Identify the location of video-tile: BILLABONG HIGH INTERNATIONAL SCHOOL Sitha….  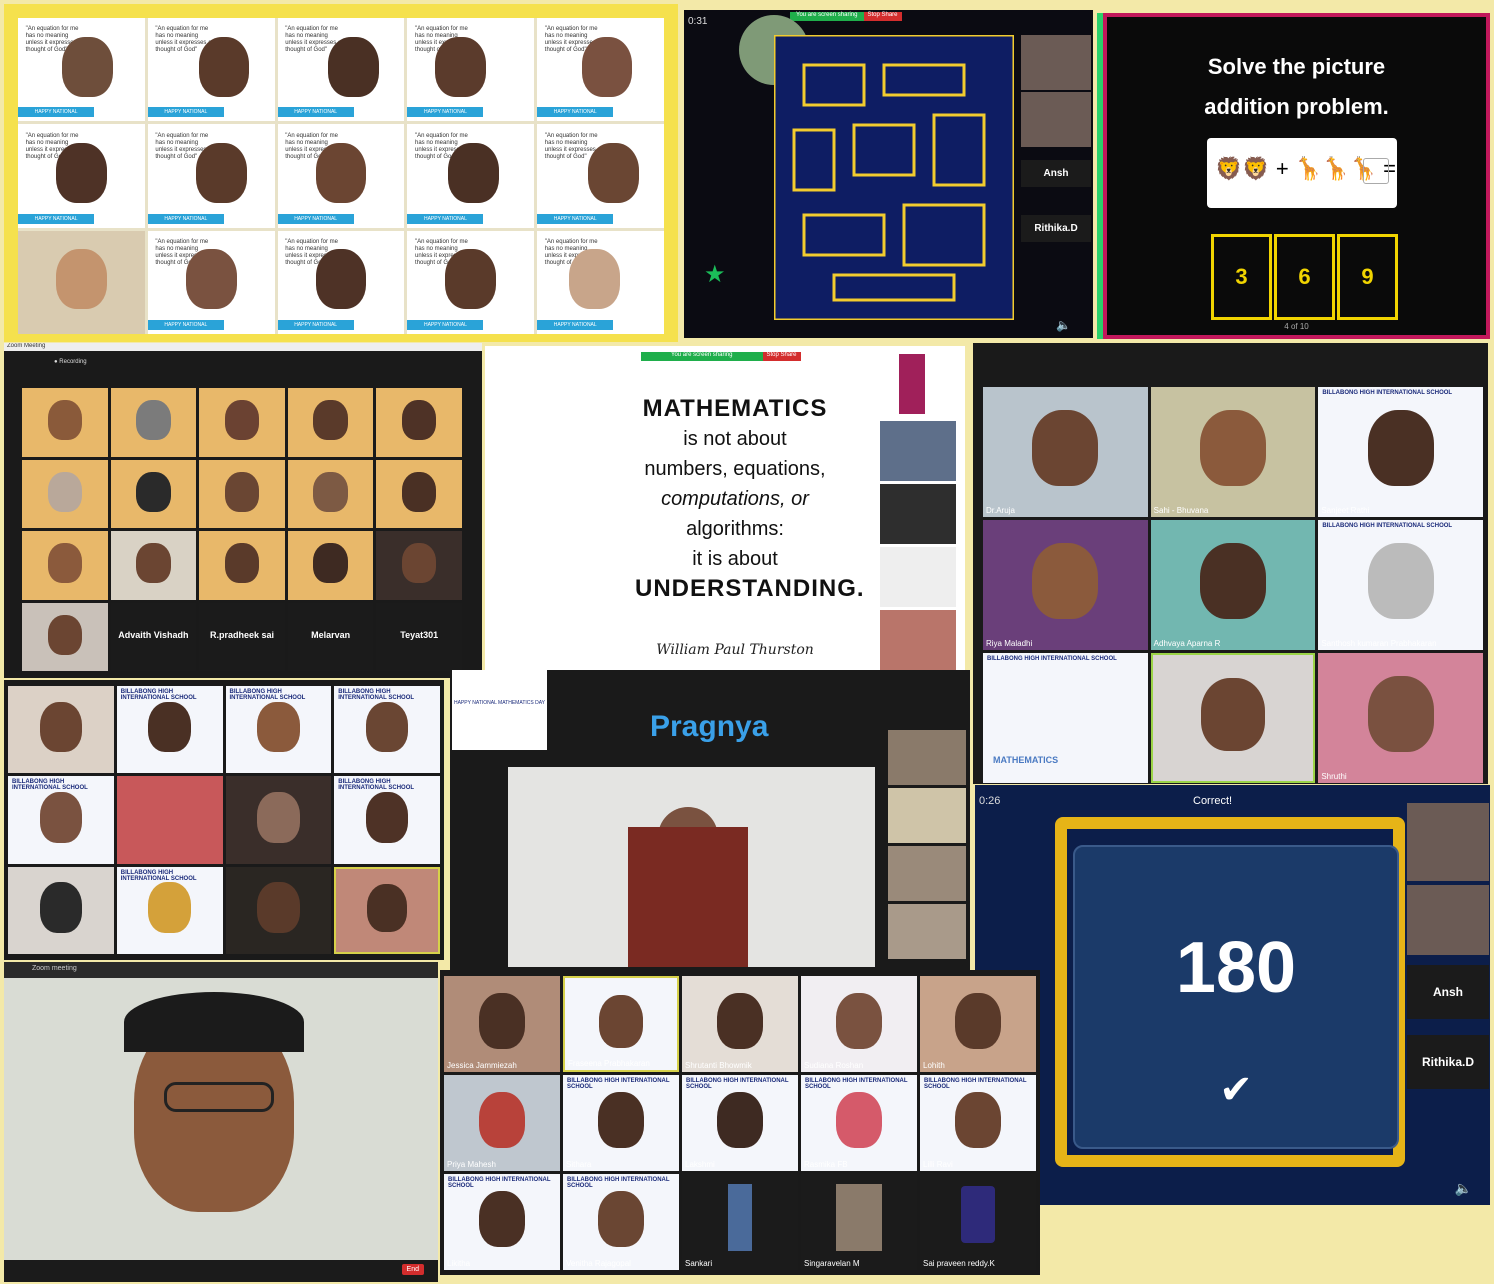
(621, 1123).